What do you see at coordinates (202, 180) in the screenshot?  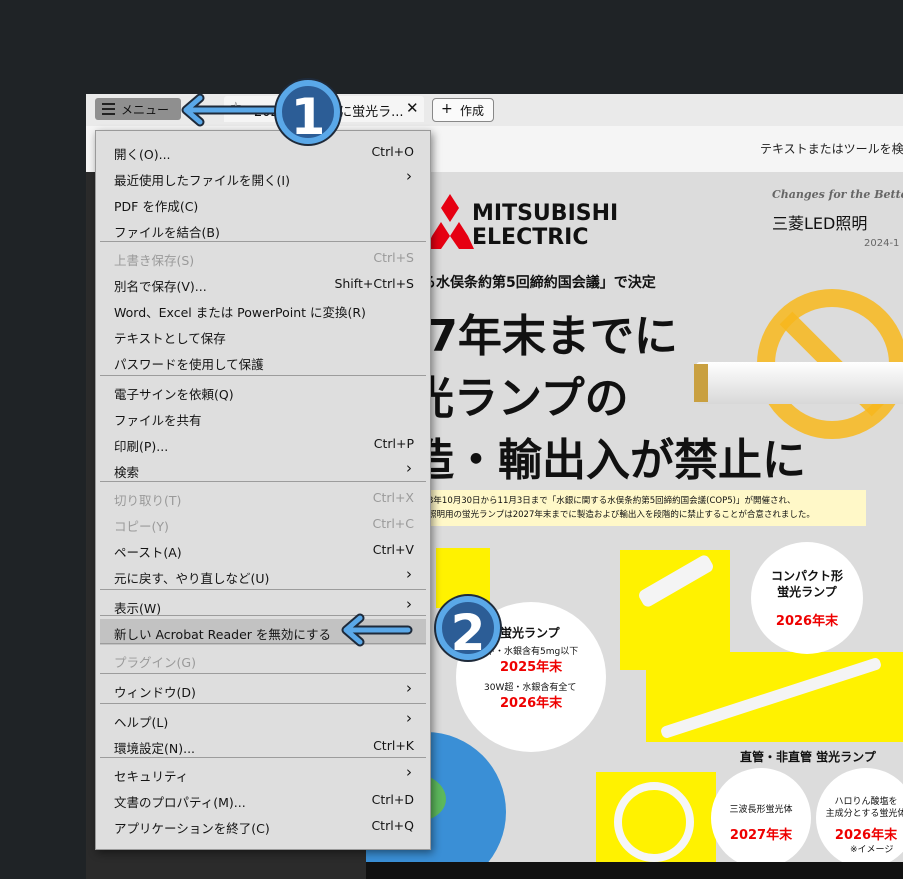 I see `menu-item-label: 最近使用したファイルを開く(I)` at bounding box center [202, 180].